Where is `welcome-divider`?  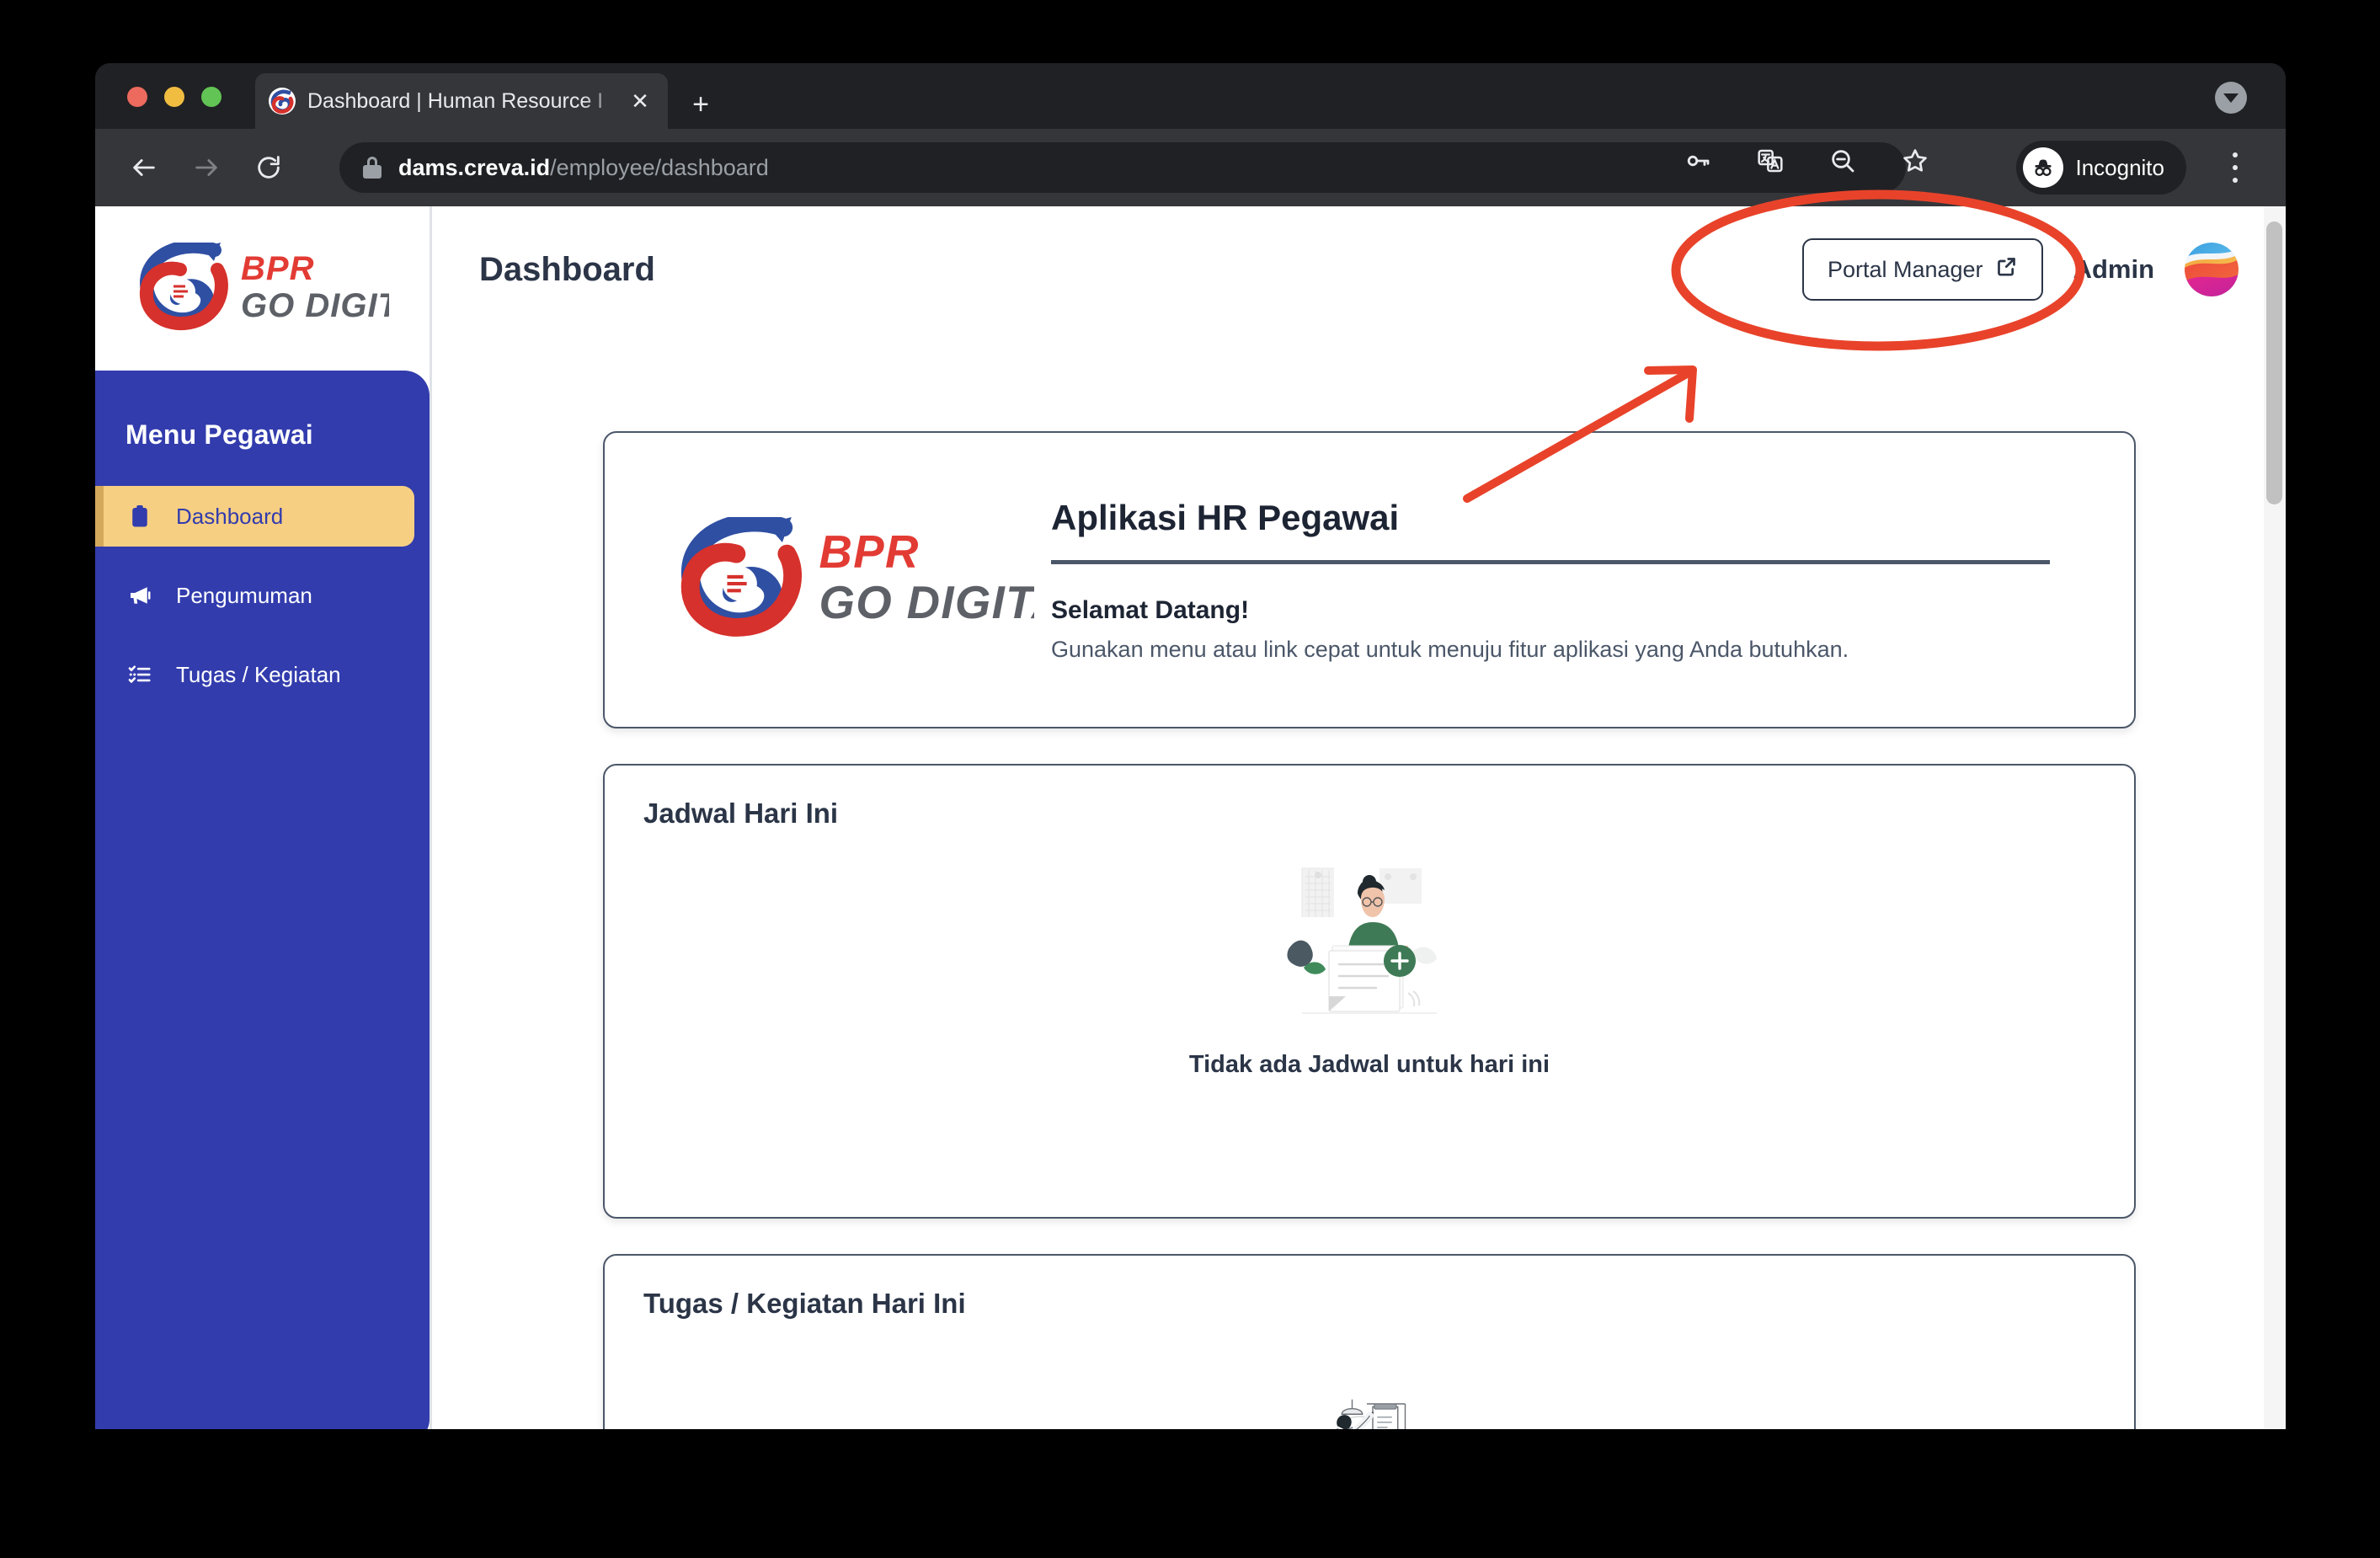 welcome-divider is located at coordinates (1550, 561).